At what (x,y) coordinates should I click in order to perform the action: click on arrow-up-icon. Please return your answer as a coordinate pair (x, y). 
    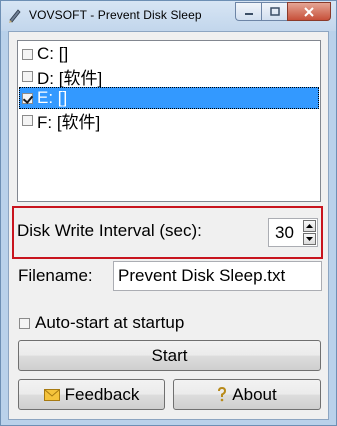
    Looking at the image, I should click on (309, 226).